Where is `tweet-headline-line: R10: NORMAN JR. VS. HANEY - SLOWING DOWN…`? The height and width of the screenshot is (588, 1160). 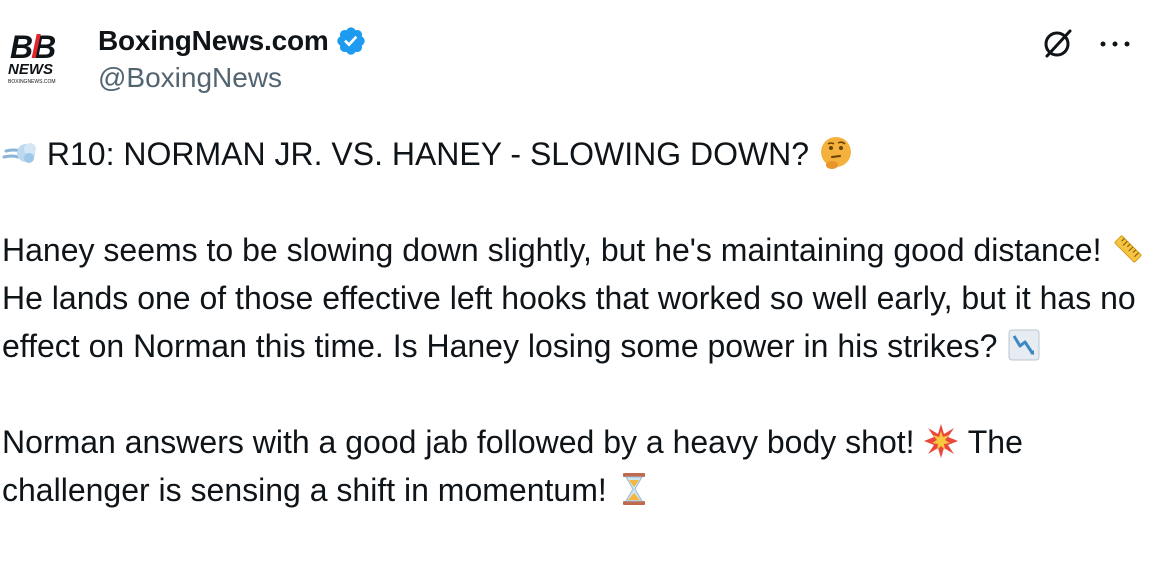 tweet-headline-line: R10: NORMAN JR. VS. HANEY - SLOWING DOWN… is located at coordinates (577, 154).